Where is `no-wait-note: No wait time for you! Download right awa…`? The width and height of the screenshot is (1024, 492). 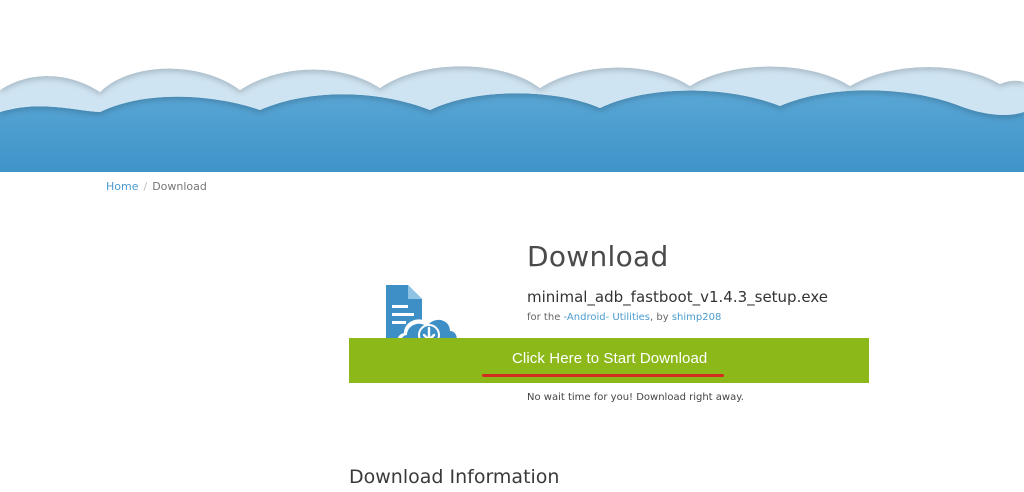 no-wait-note: No wait time for you! Download right awa… is located at coordinates (635, 397).